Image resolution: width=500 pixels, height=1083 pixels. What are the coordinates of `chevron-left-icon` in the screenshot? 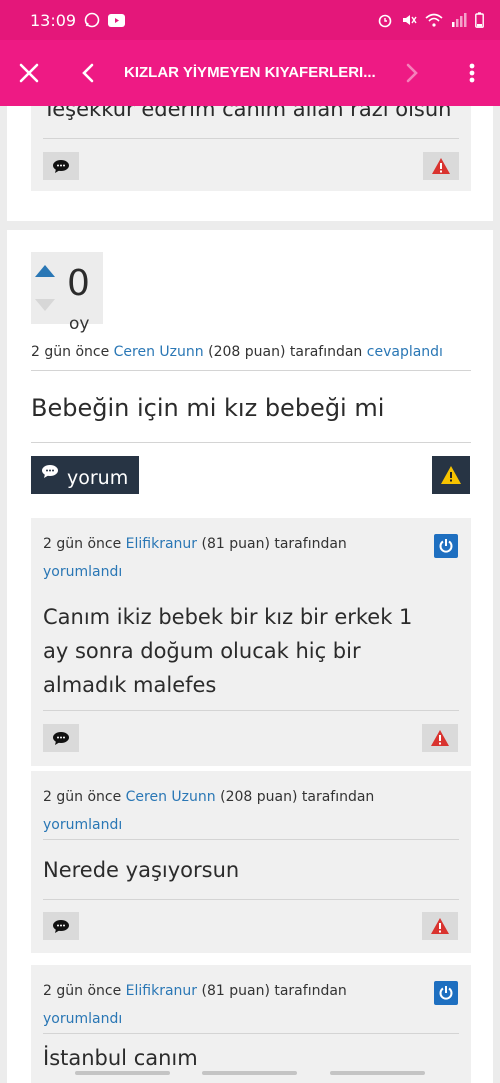 It's located at (88, 73).